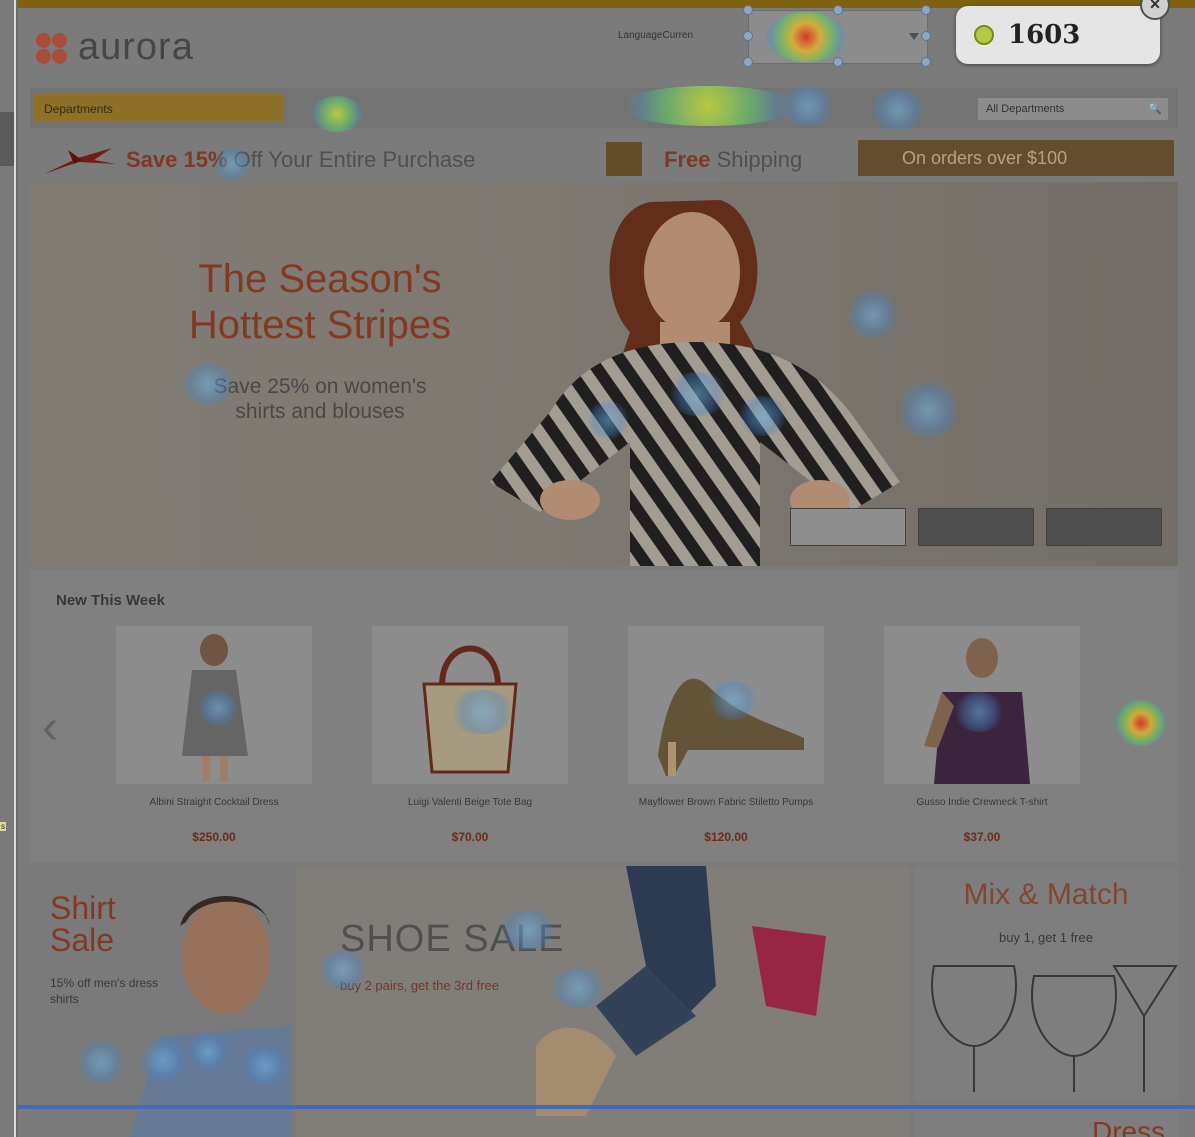  Describe the element at coordinates (977, 711) in the screenshot. I see `tshirt-image` at that location.